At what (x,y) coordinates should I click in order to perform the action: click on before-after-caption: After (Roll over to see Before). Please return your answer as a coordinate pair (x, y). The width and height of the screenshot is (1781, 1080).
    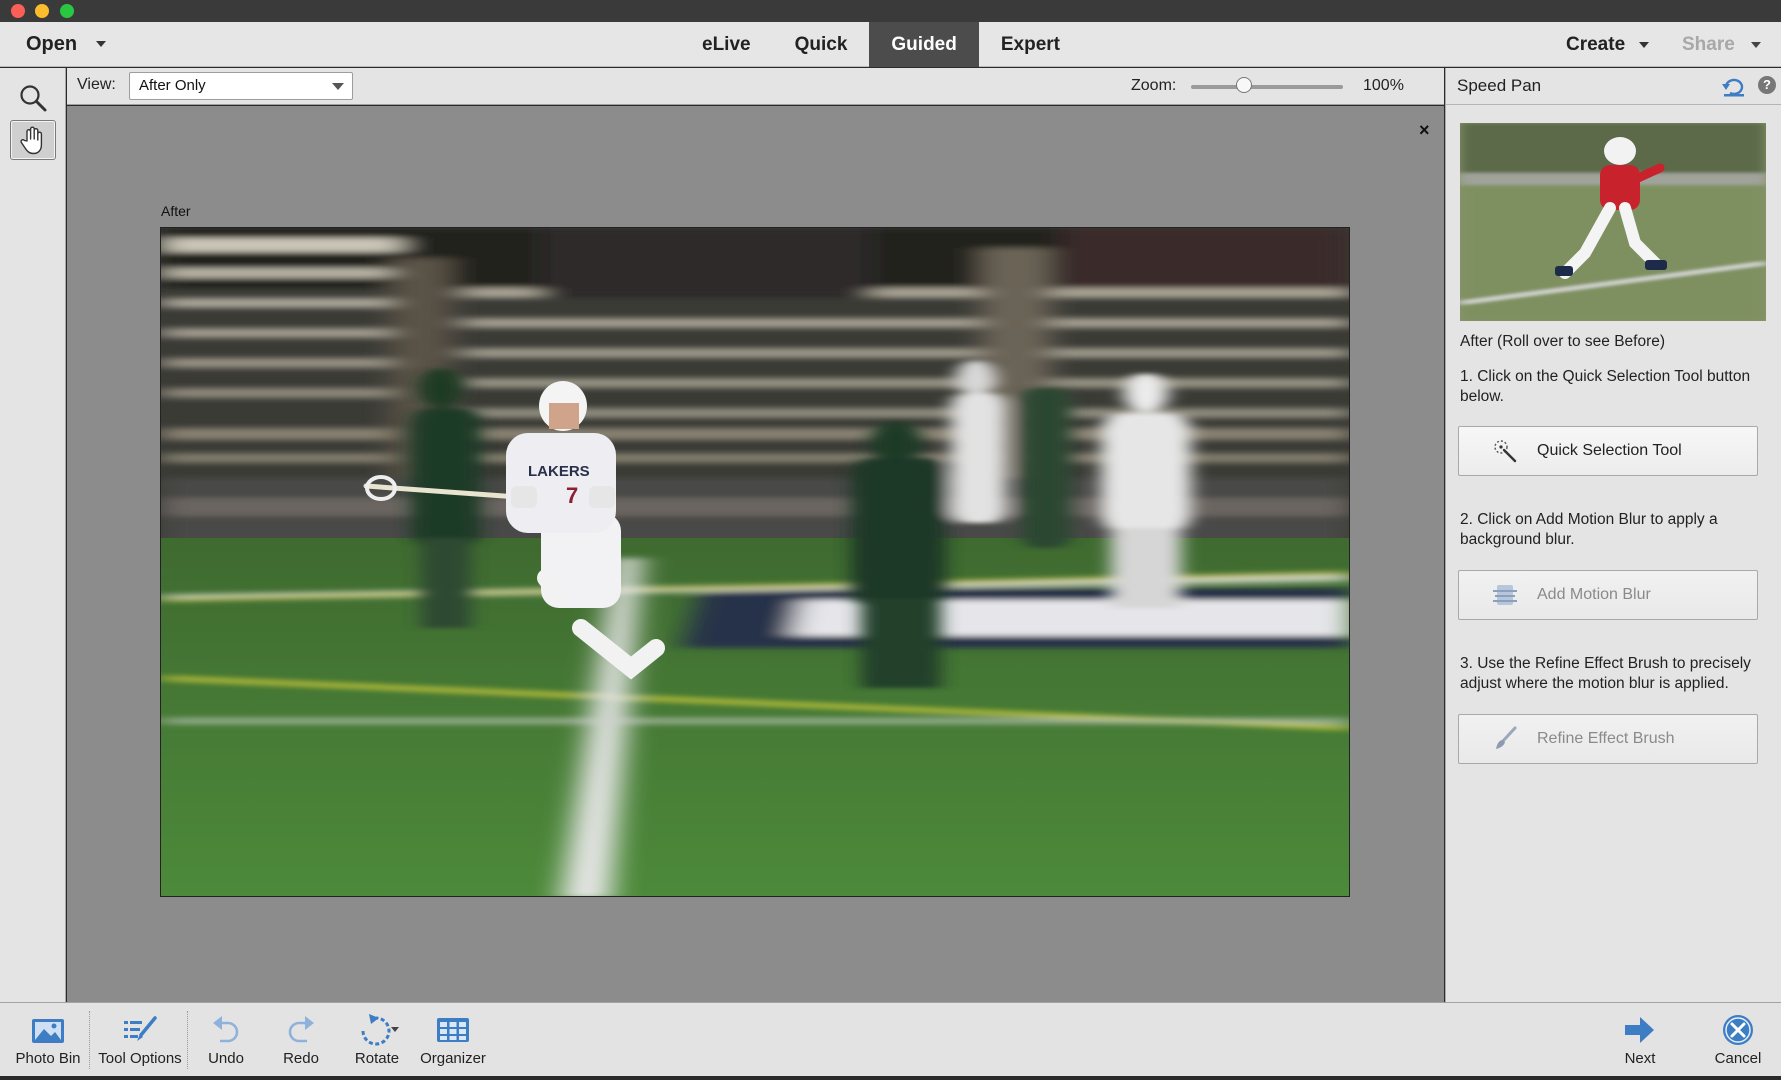
    Looking at the image, I should click on (1563, 341).